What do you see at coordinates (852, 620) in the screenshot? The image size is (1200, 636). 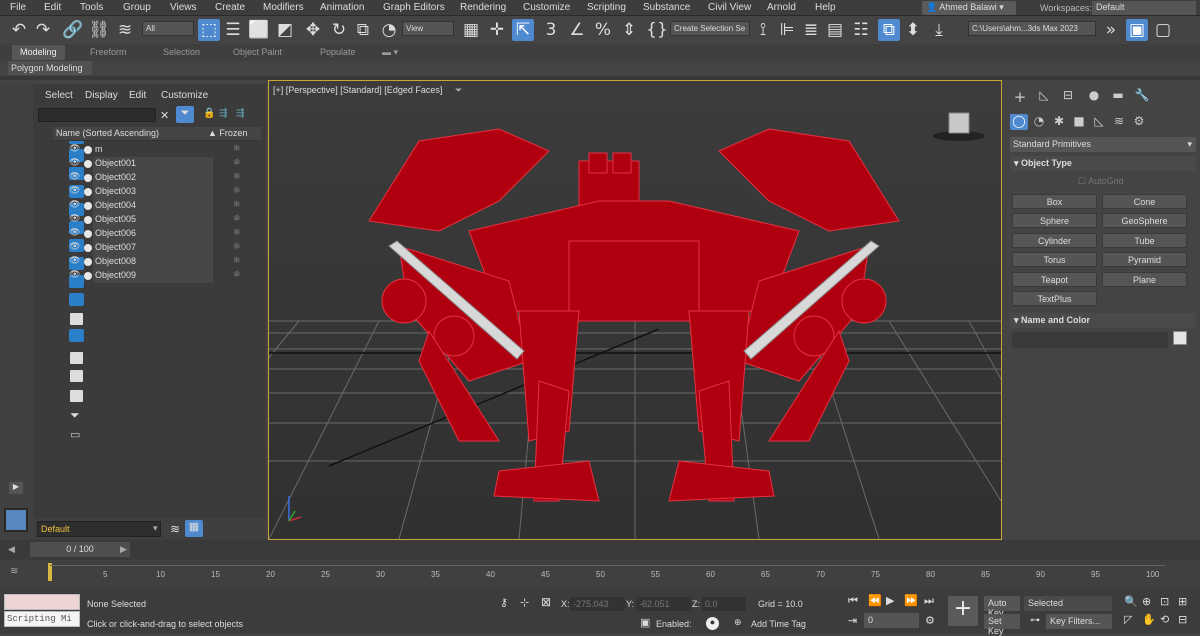 I see `key-mode-icon: ⇥` at bounding box center [852, 620].